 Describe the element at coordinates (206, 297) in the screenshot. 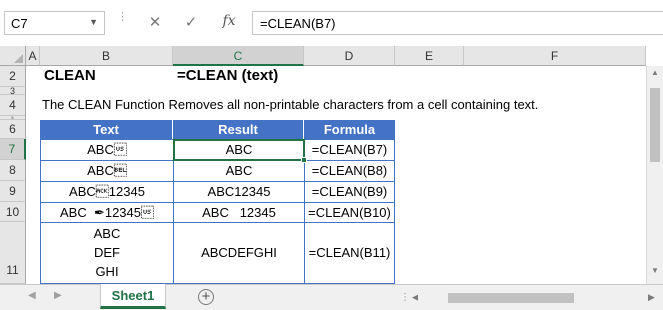

I see `add-sheet-icon: +` at that location.